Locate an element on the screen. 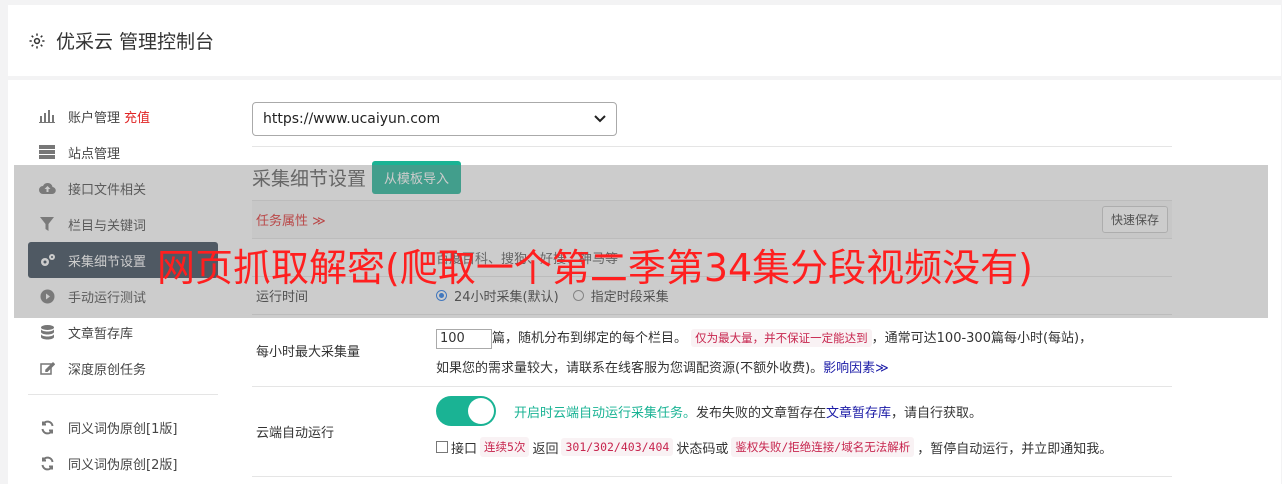 The width and height of the screenshot is (1282, 484). text-end: ，暂停自动运行，并立即通知我。 is located at coordinates (1015, 449).